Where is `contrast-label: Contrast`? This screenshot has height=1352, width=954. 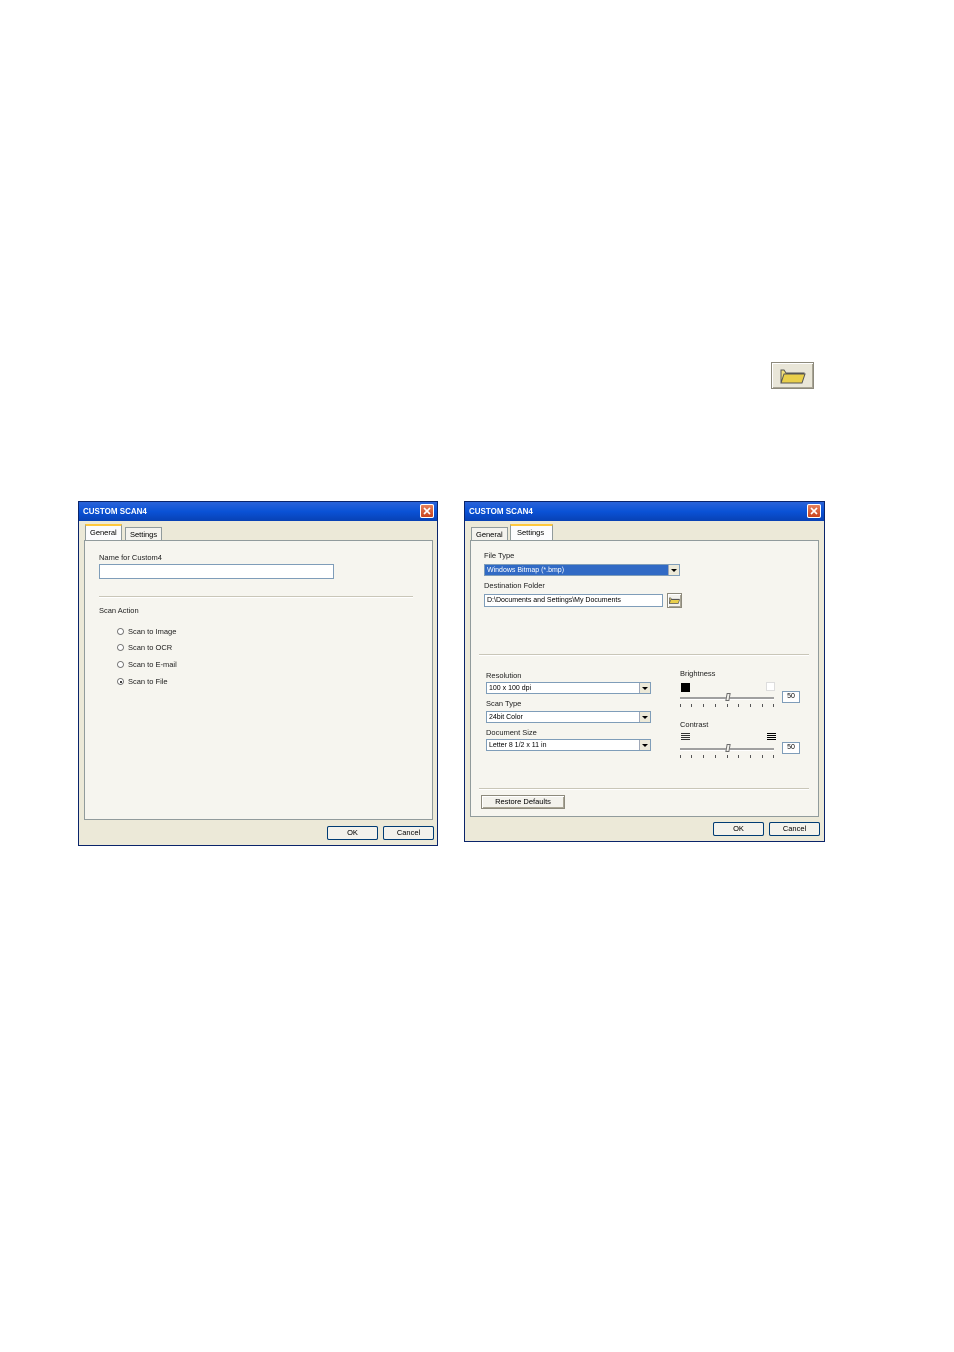 contrast-label: Contrast is located at coordinates (694, 724).